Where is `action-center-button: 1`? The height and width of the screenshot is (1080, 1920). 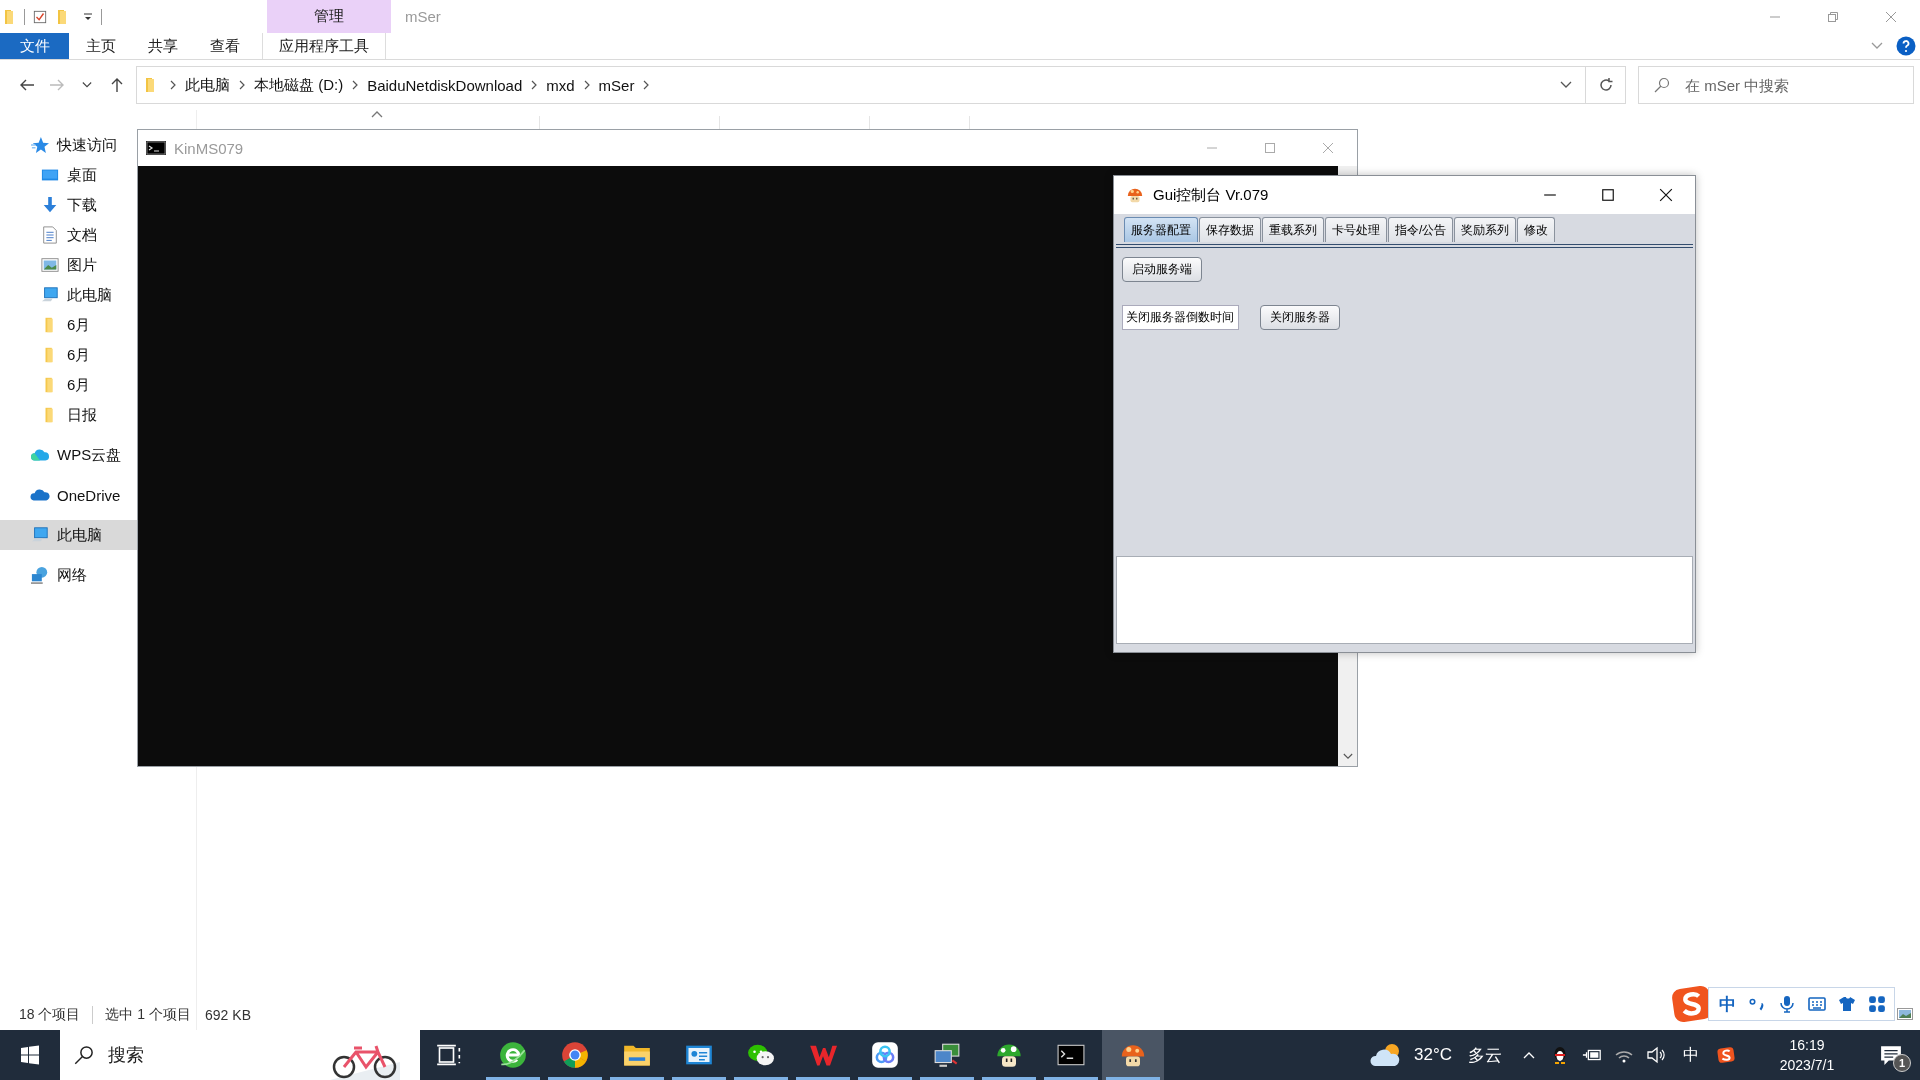 action-center-button: 1 is located at coordinates (1891, 1055).